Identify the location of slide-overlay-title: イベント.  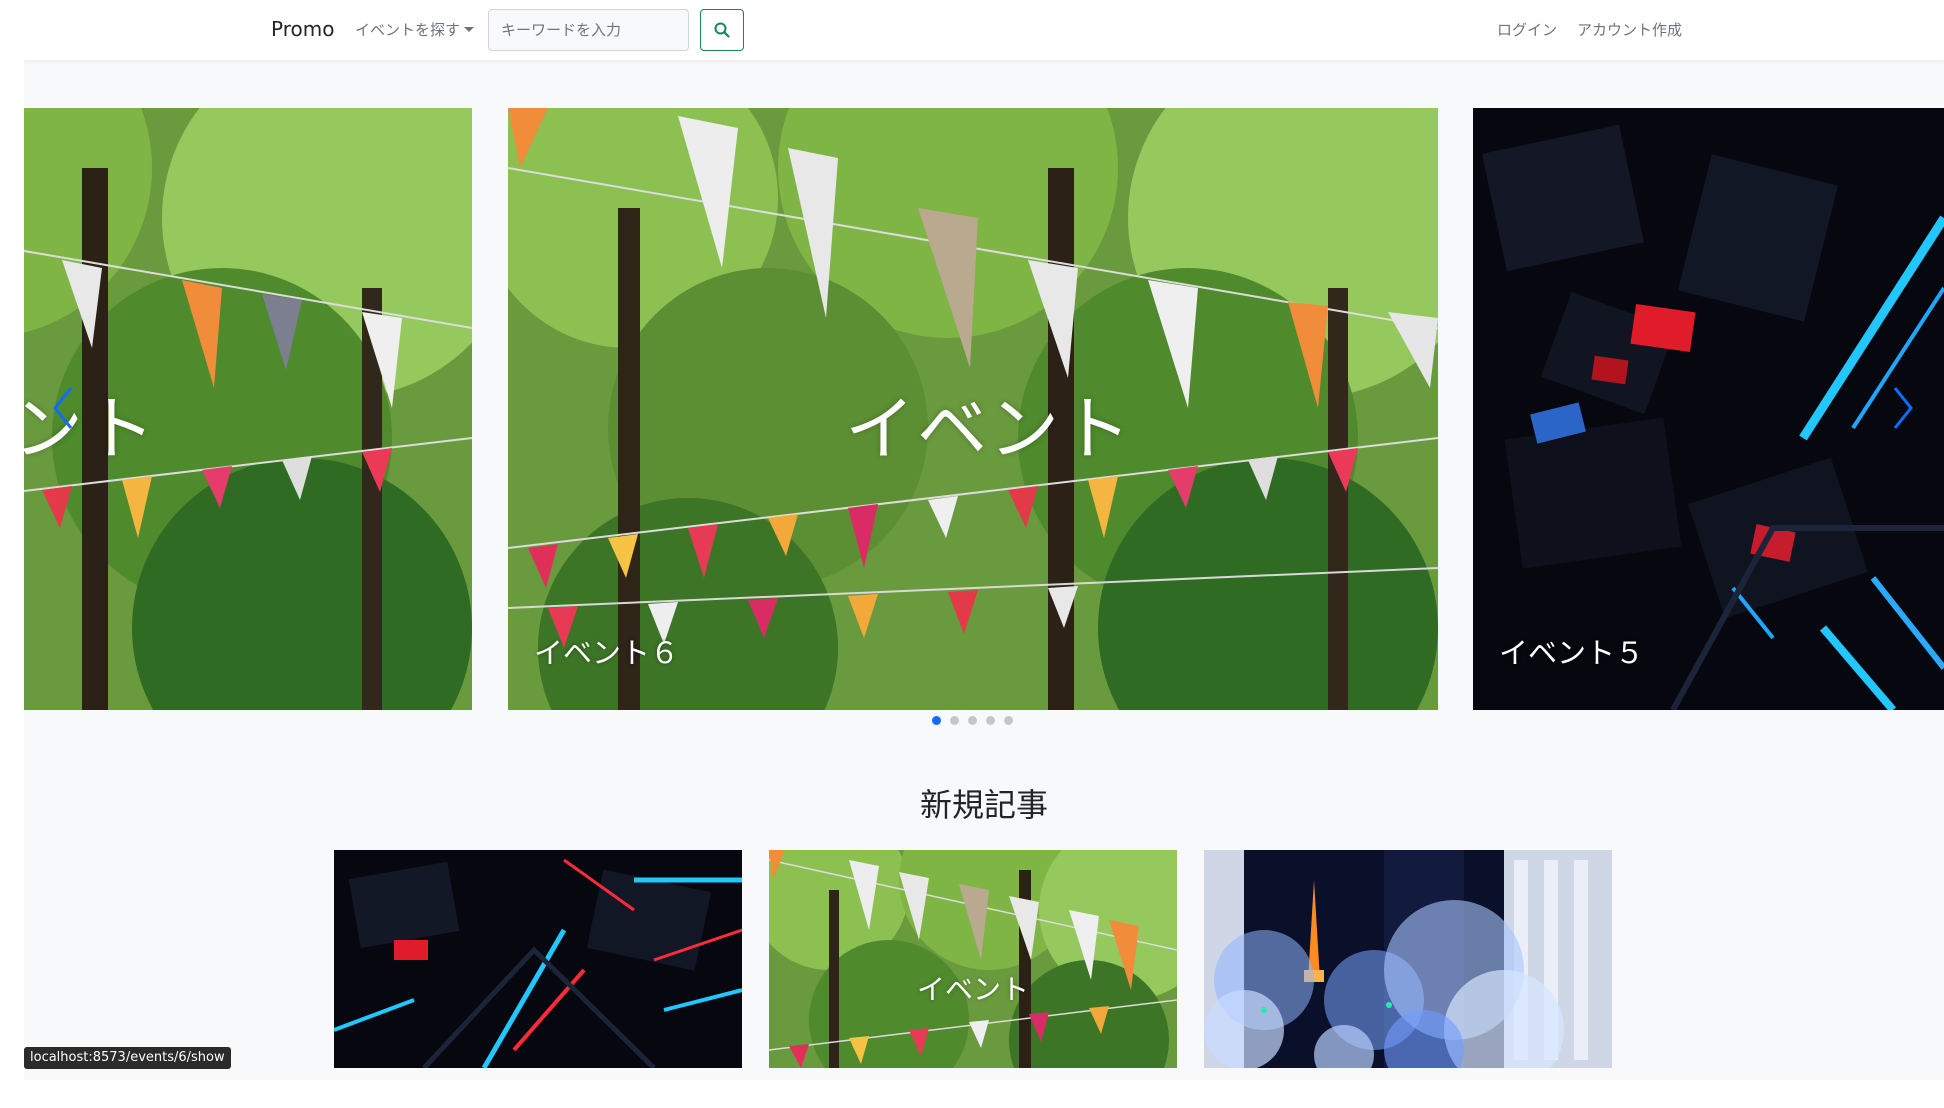
(989, 429).